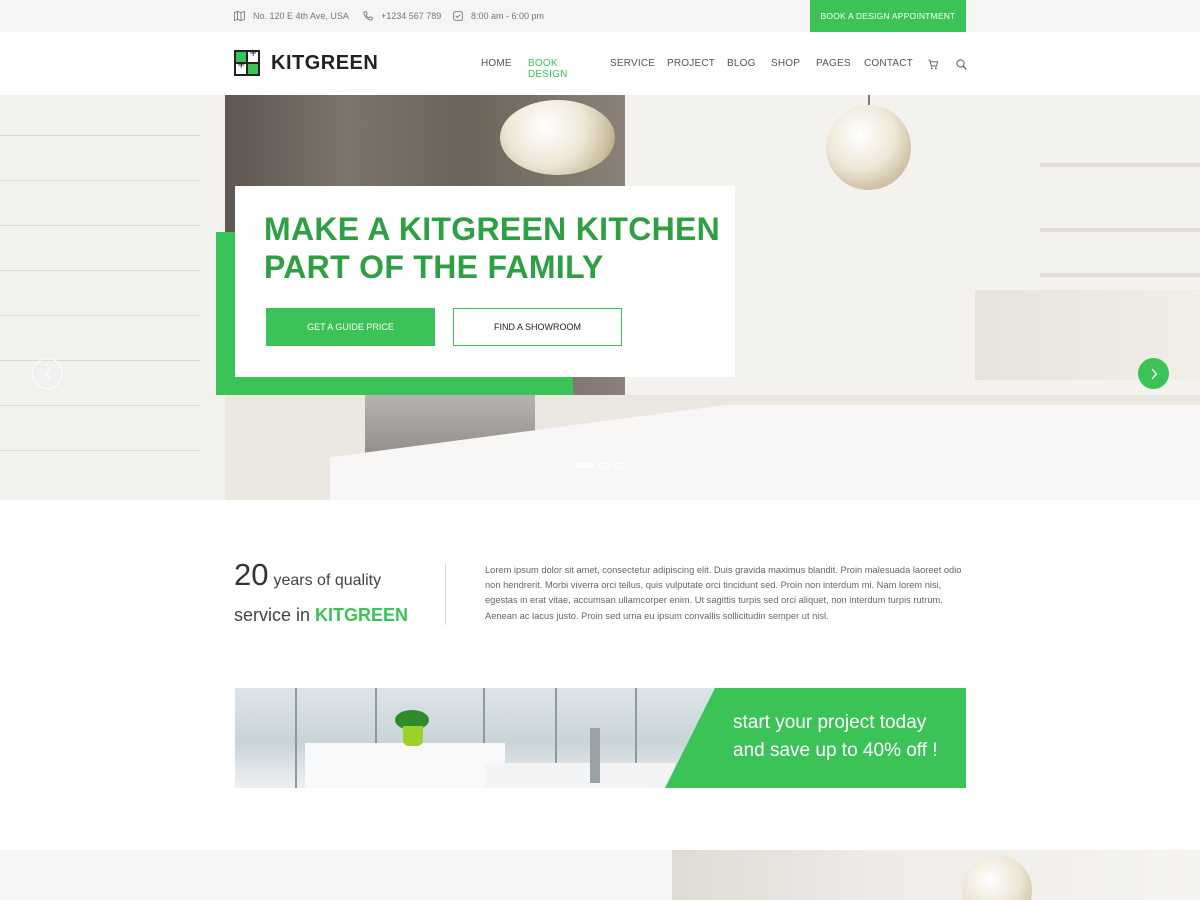 The image size is (1200, 900). I want to click on search-icon, so click(961, 66).